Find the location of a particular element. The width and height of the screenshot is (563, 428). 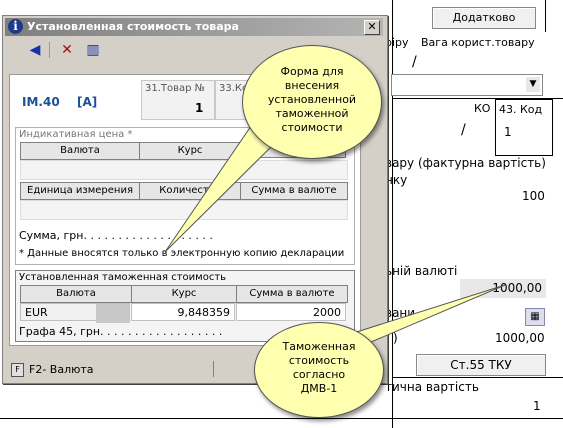

bottom-callout: Таможенная стоимость согласно ДМВ-1 is located at coordinates (319, 370).